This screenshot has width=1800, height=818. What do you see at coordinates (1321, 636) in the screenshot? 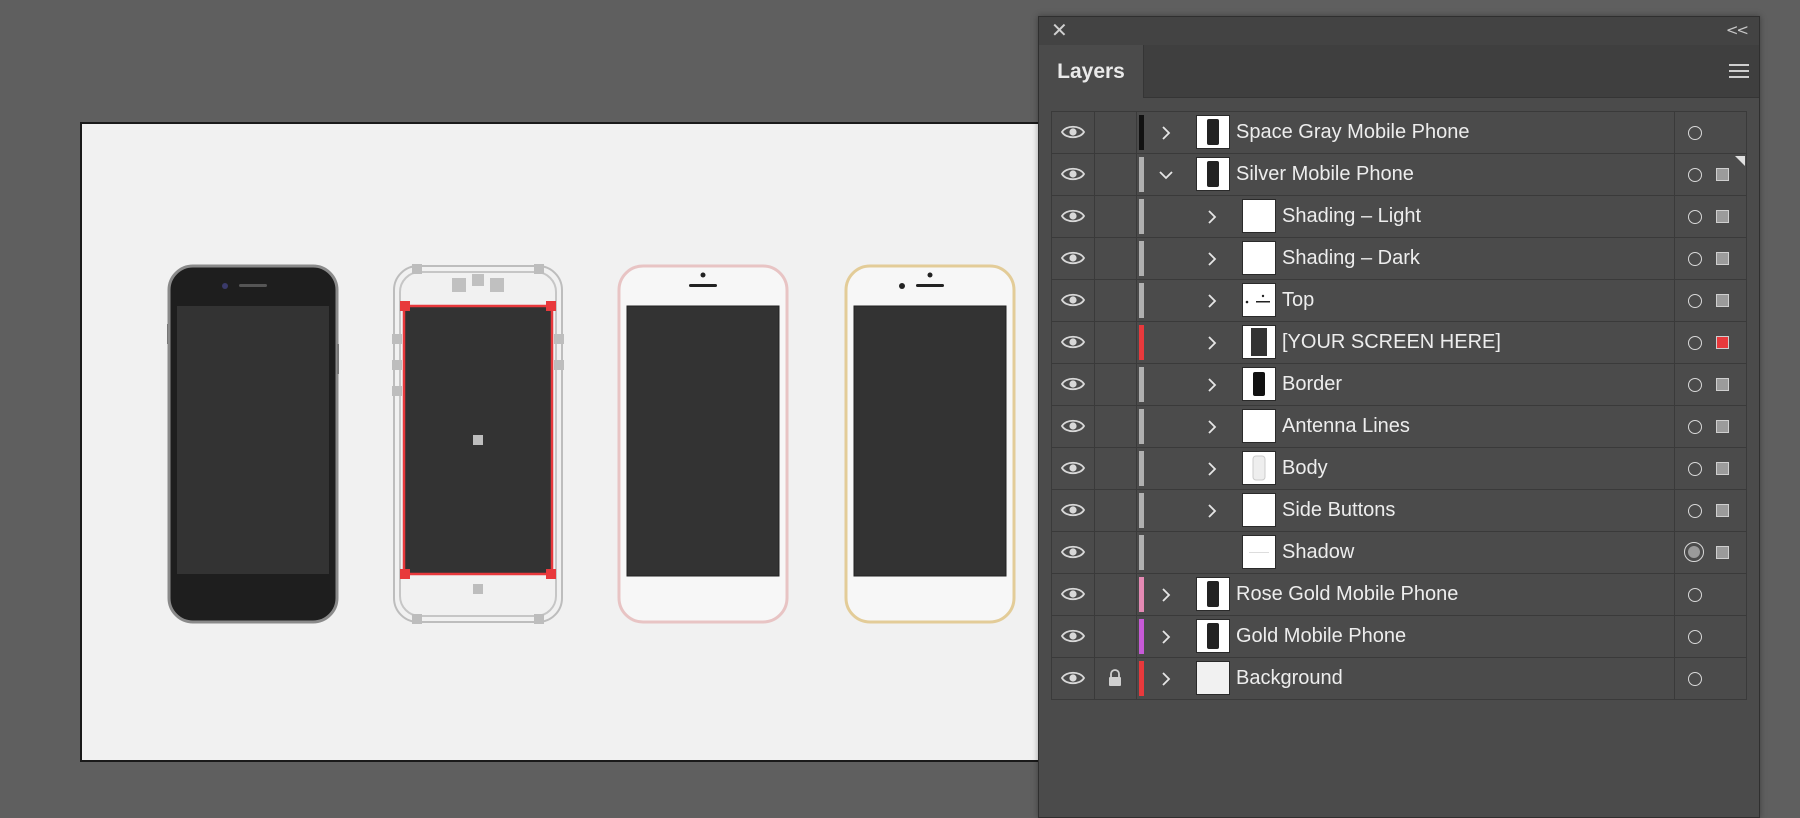
I see `layer-name: Gold Mobile Phone` at bounding box center [1321, 636].